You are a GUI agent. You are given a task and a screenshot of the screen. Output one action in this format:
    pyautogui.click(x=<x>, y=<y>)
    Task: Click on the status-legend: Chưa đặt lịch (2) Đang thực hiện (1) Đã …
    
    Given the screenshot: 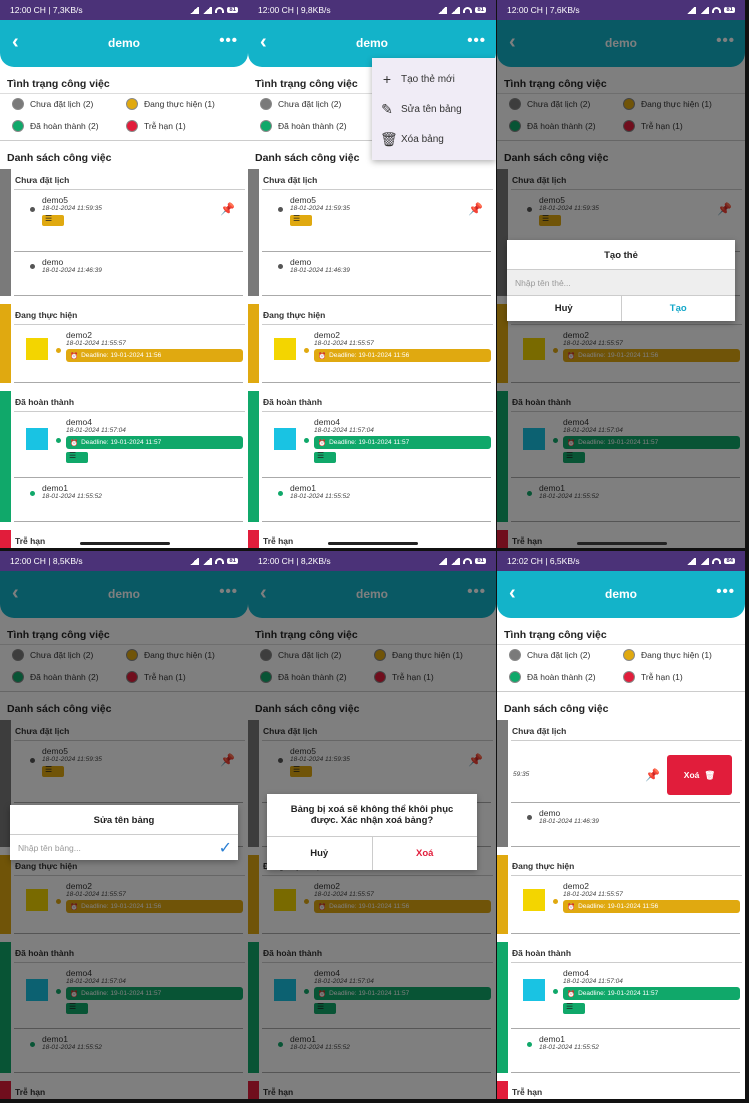 What is the action you would take?
    pyautogui.click(x=621, y=668)
    